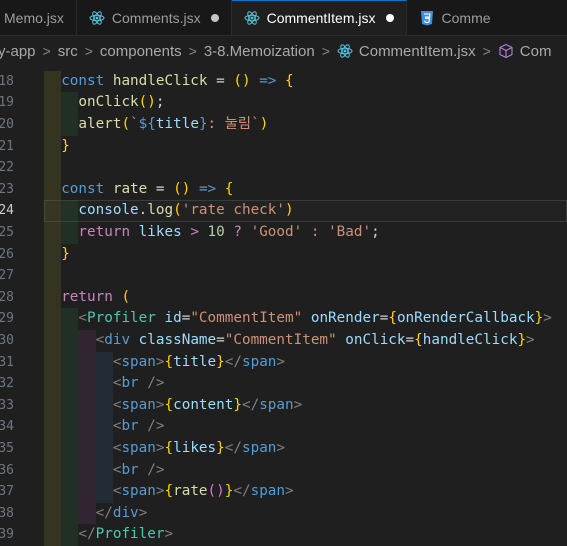 The width and height of the screenshot is (567, 546). What do you see at coordinates (7, 146) in the screenshot?
I see `line-number: 21` at bounding box center [7, 146].